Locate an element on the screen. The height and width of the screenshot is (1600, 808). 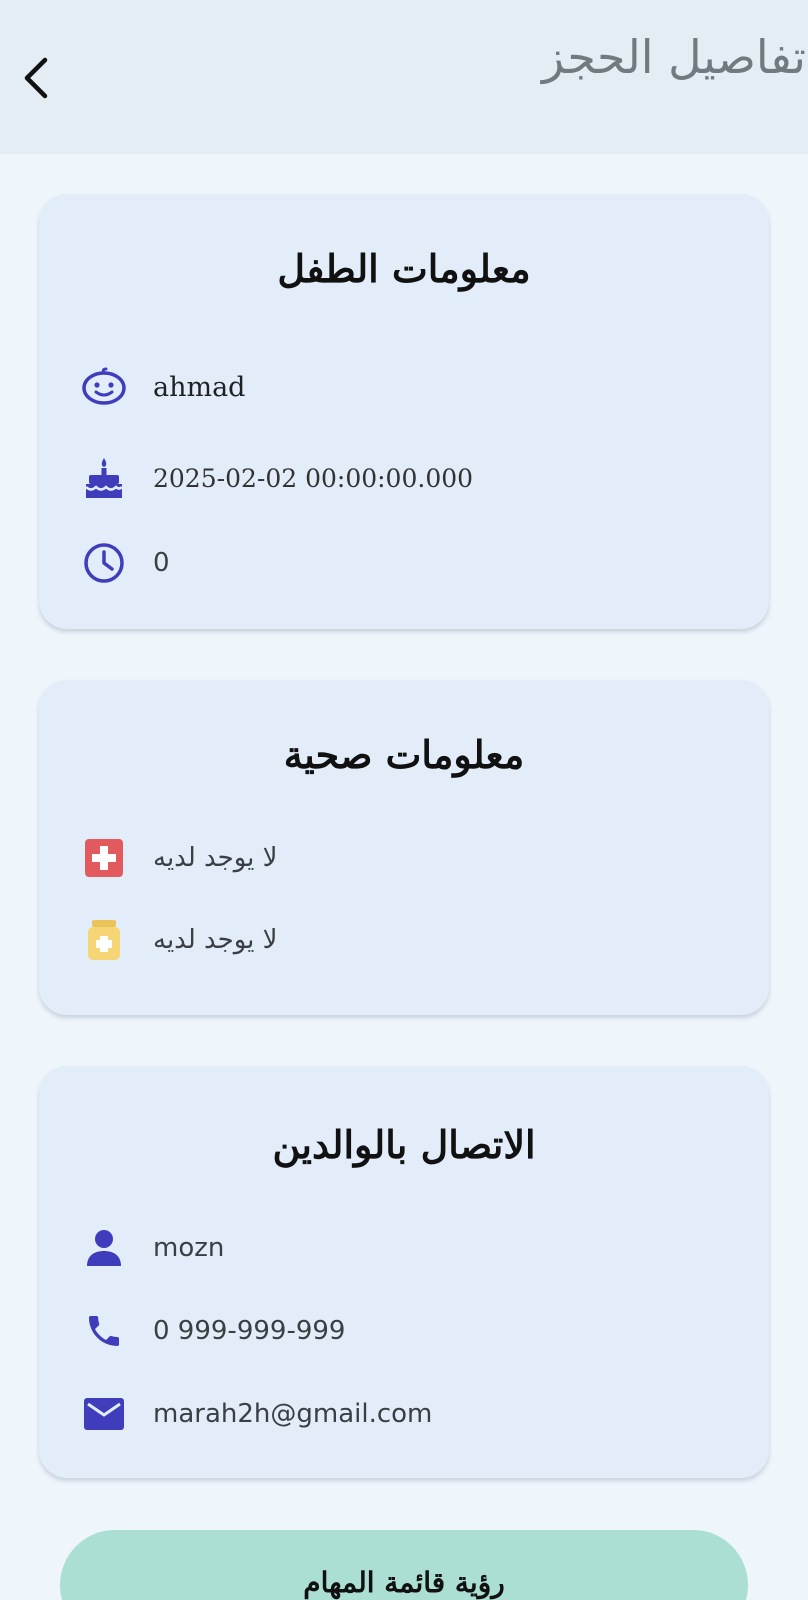
medicine-bottle-icon is located at coordinates (104, 940).